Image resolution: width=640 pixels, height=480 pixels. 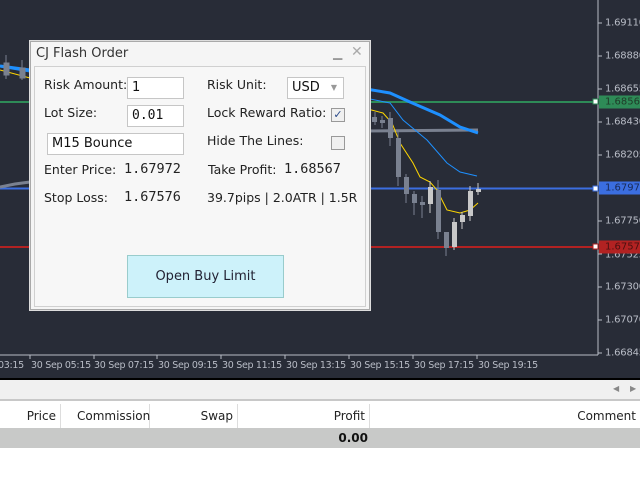 I want to click on risk-amount-label: Risk Amount:, so click(x=86, y=84).